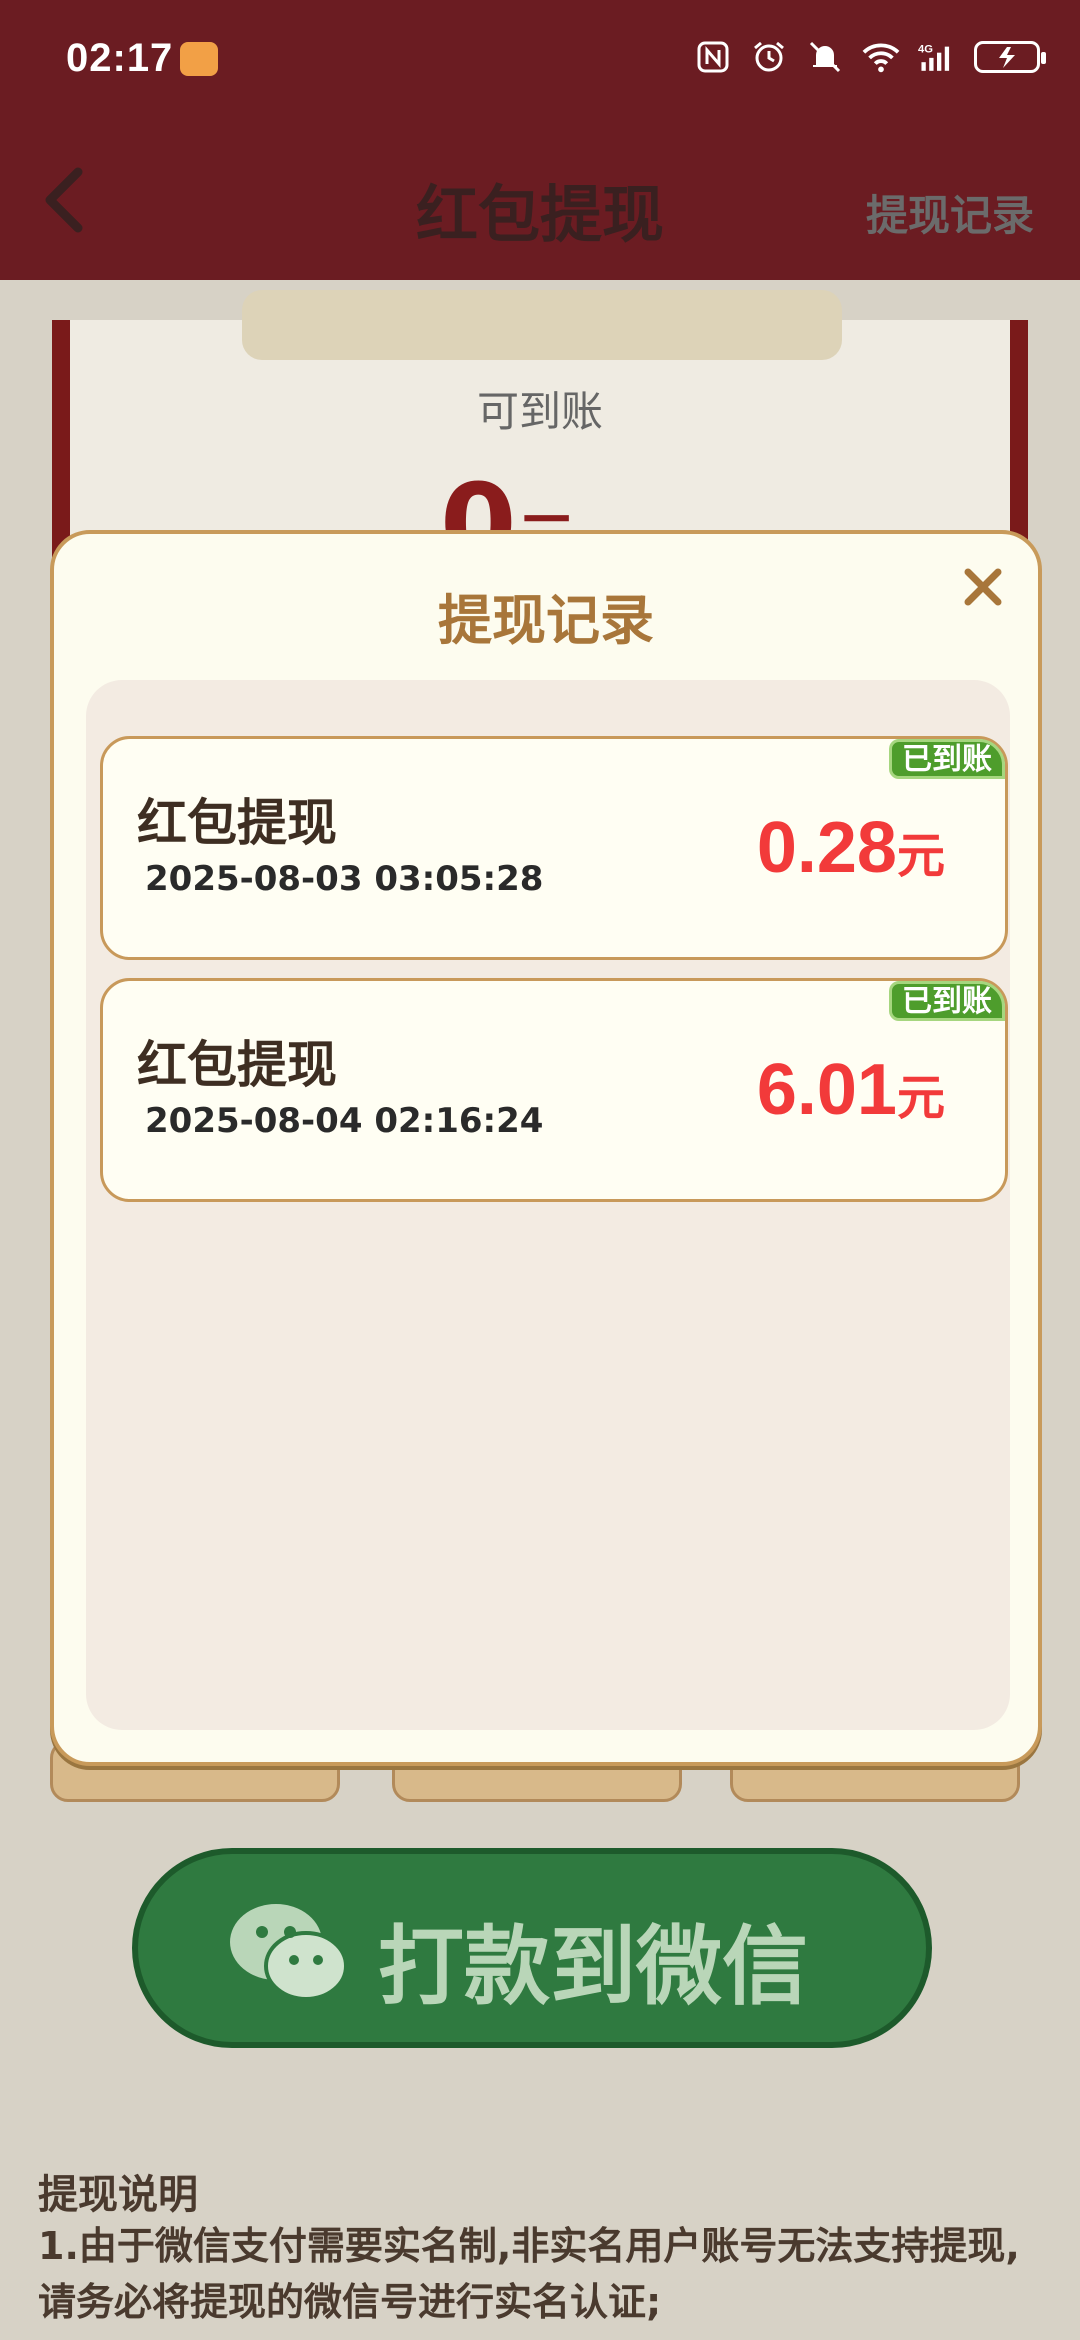 The height and width of the screenshot is (2340, 1080). I want to click on record-amount-value: 0.28, so click(826, 848).